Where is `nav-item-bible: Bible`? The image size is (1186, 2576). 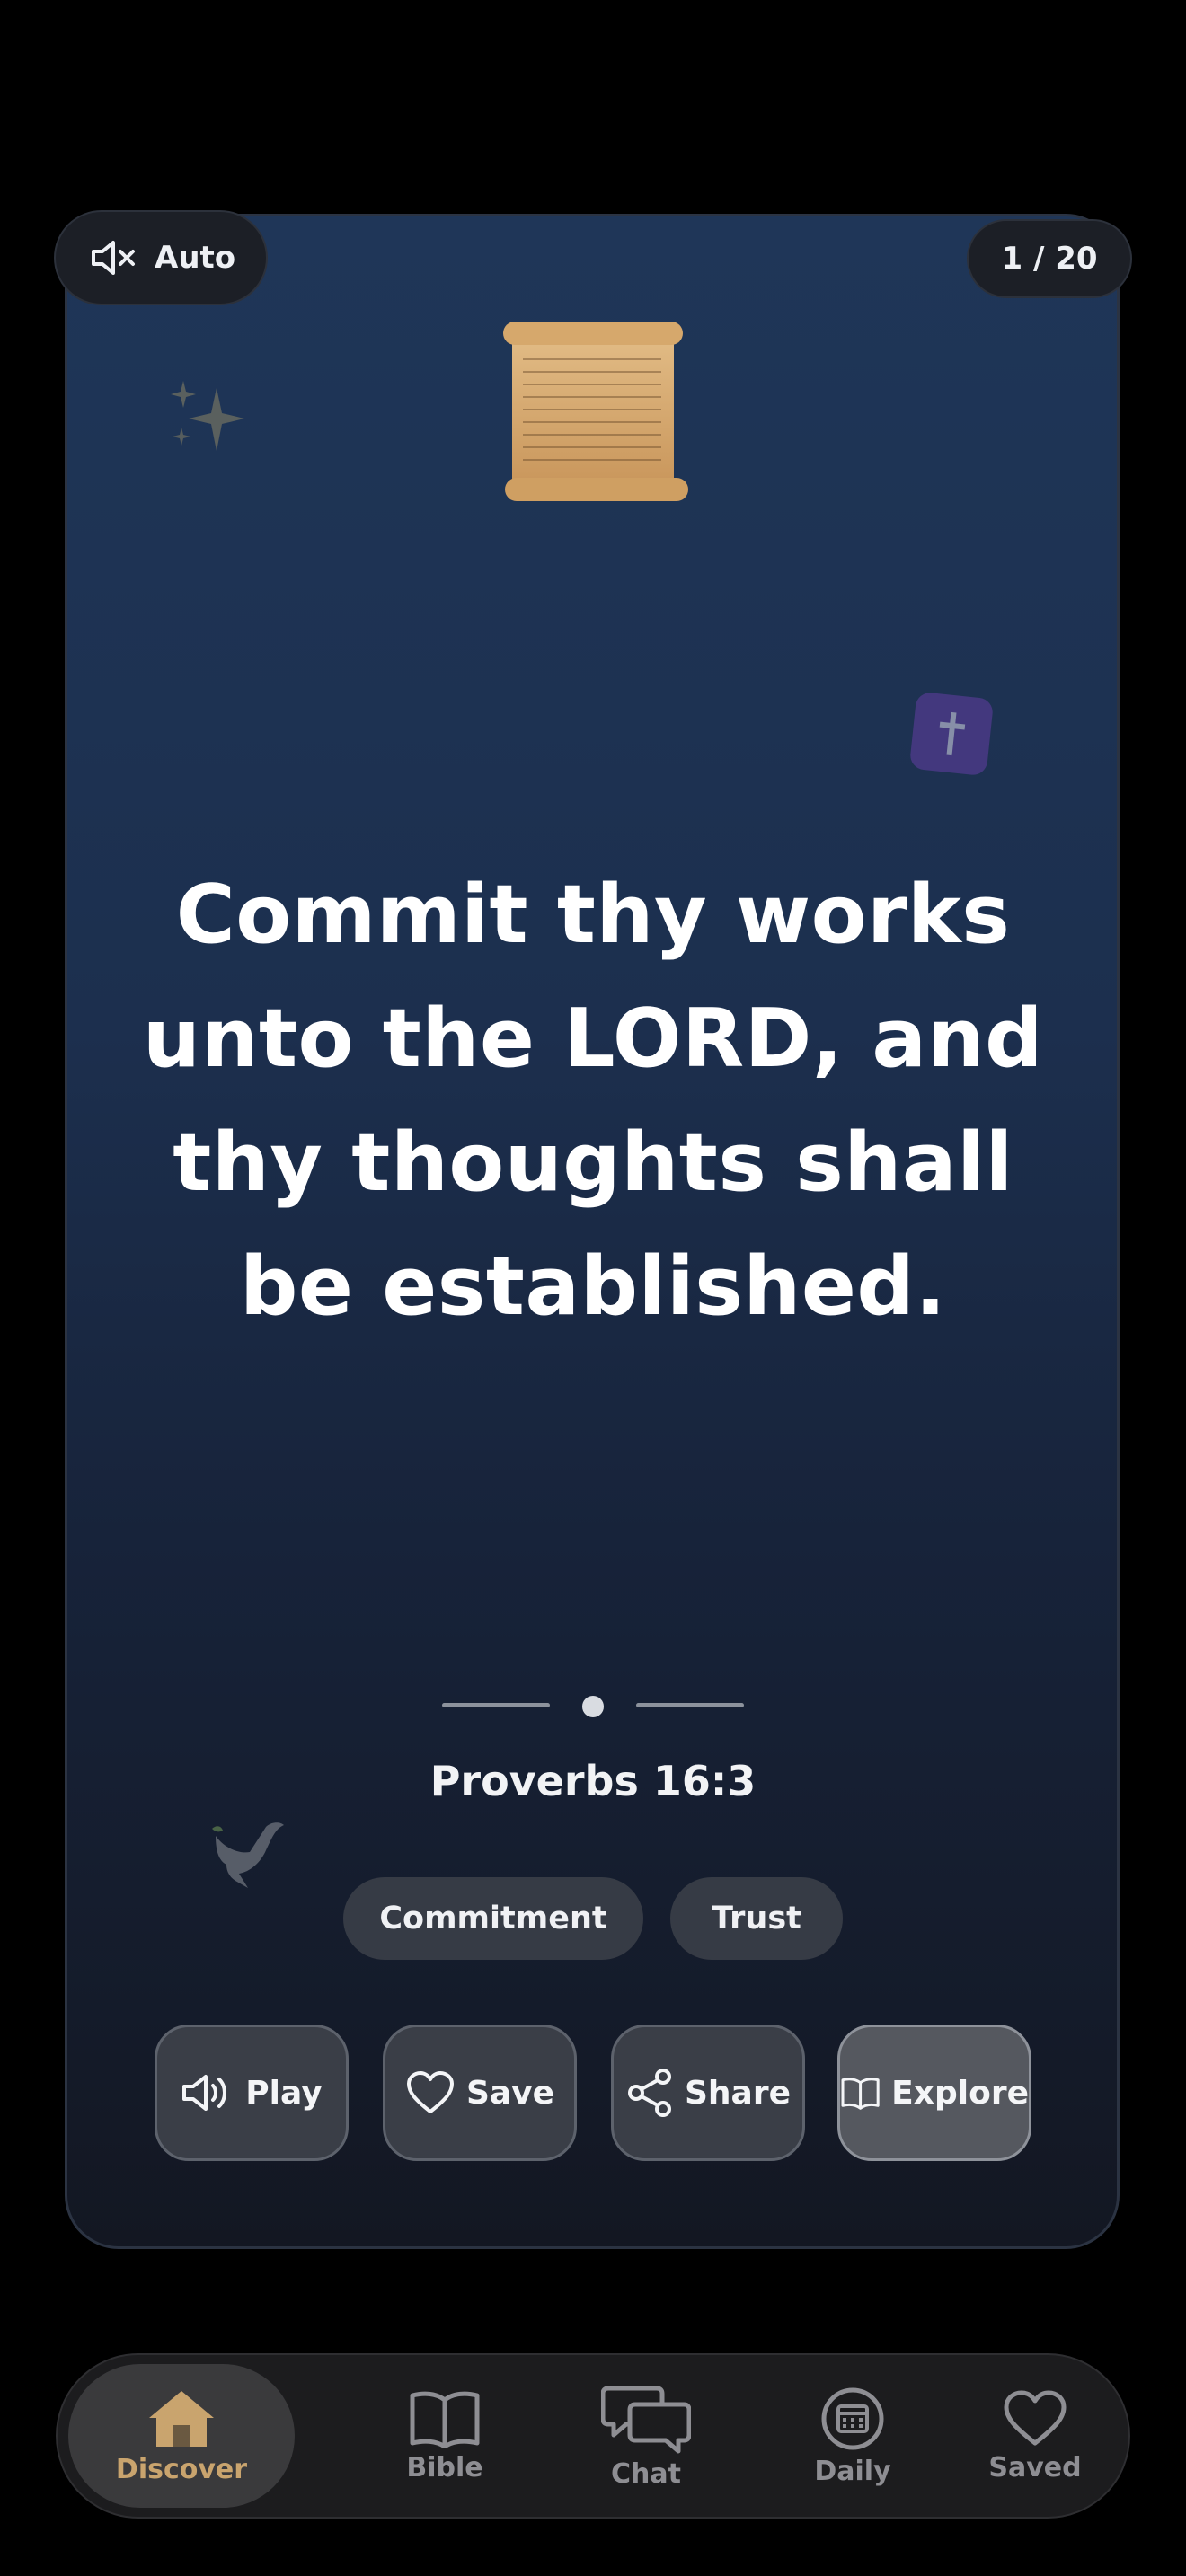 nav-item-bible: Bible is located at coordinates (444, 2436).